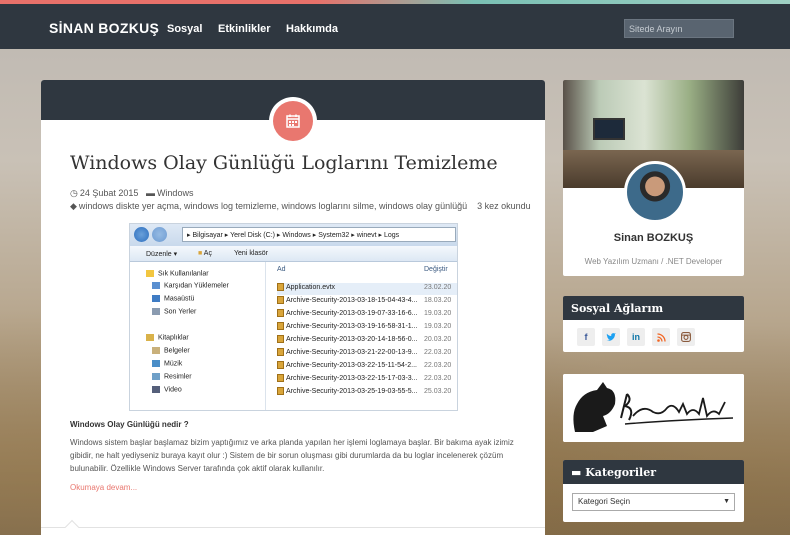  I want to click on nav-item-etkinlikler: Etkinlikler, so click(244, 29).